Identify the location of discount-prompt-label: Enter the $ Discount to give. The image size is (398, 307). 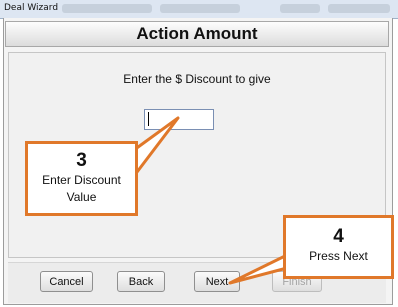
(197, 79).